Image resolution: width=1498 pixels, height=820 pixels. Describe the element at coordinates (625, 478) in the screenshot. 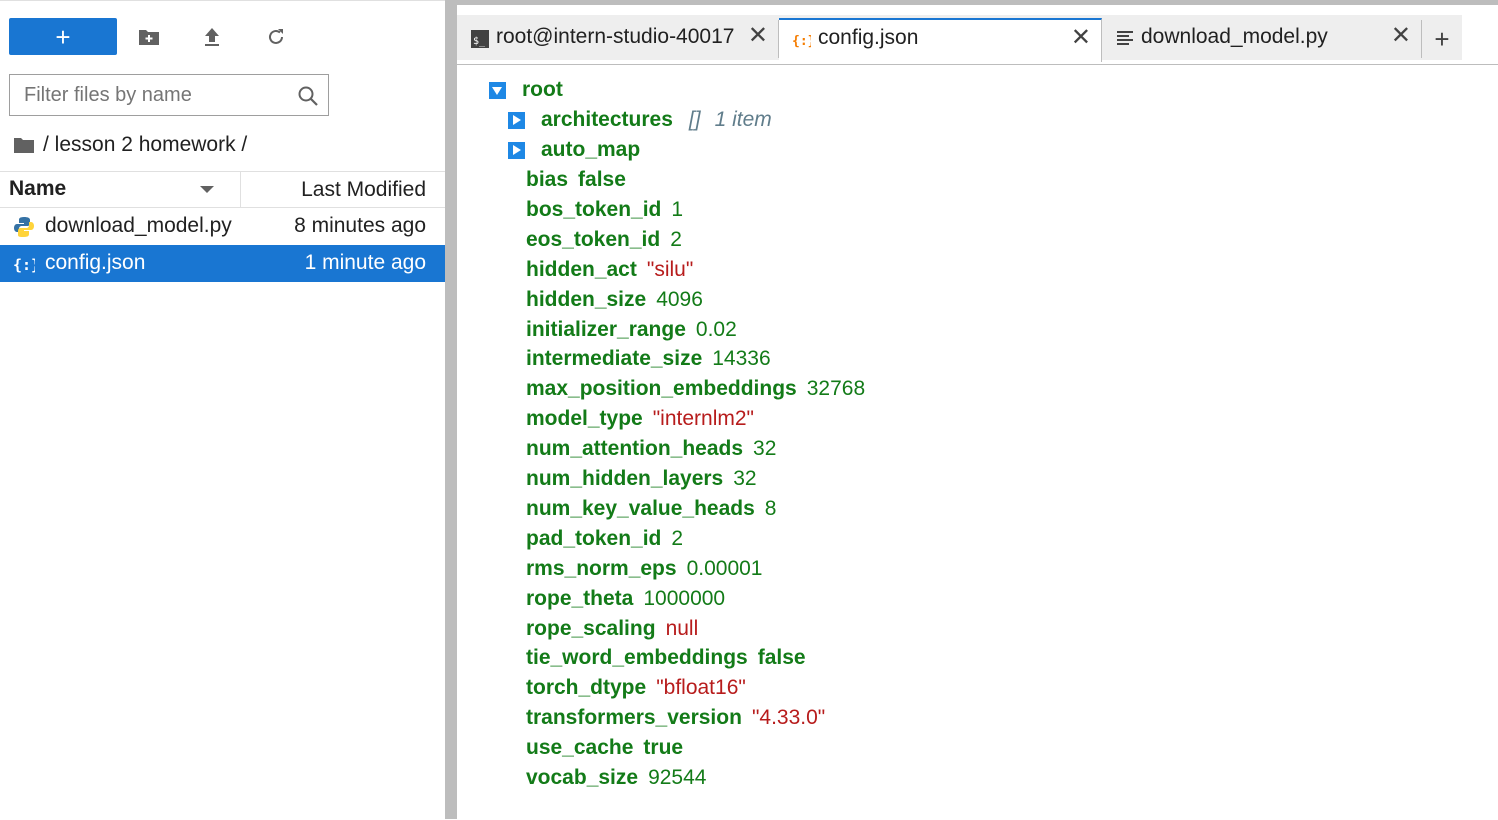

I see `json-key: num_hidden_layers` at that location.